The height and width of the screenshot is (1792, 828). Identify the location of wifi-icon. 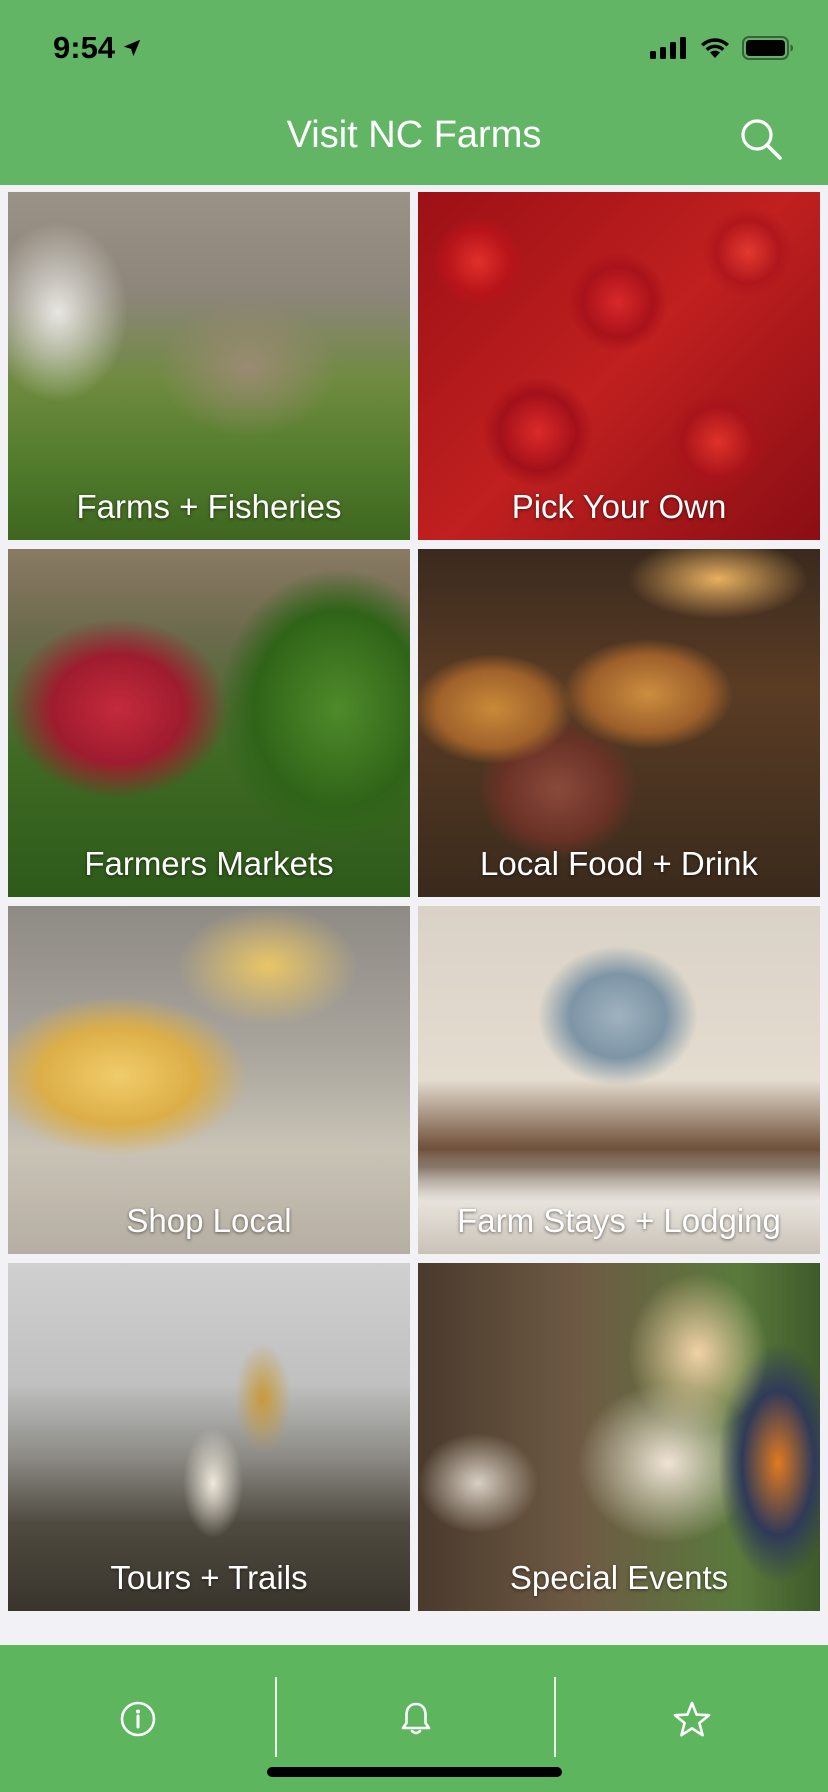
(715, 48).